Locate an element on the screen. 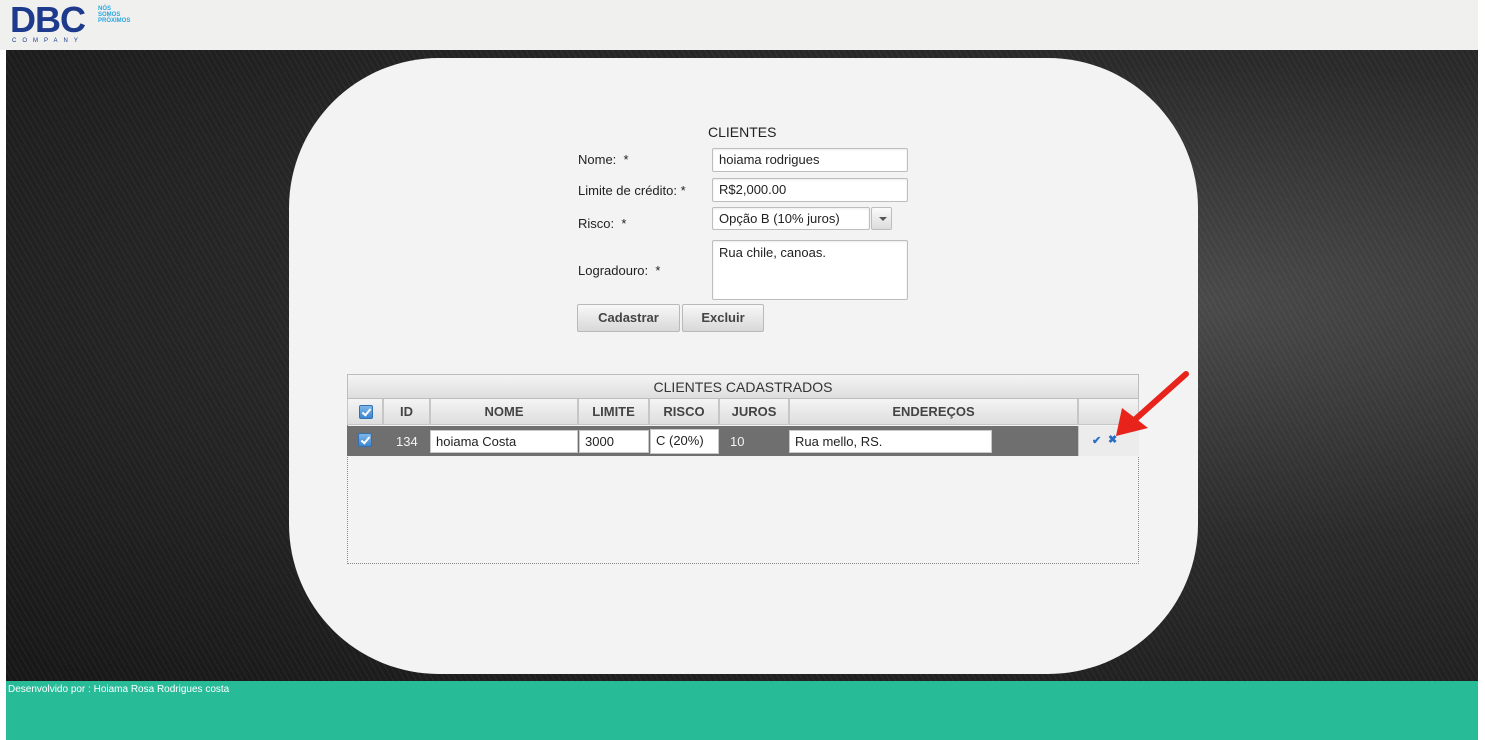  row-nome-input: hoiama Costa is located at coordinates (504, 441).